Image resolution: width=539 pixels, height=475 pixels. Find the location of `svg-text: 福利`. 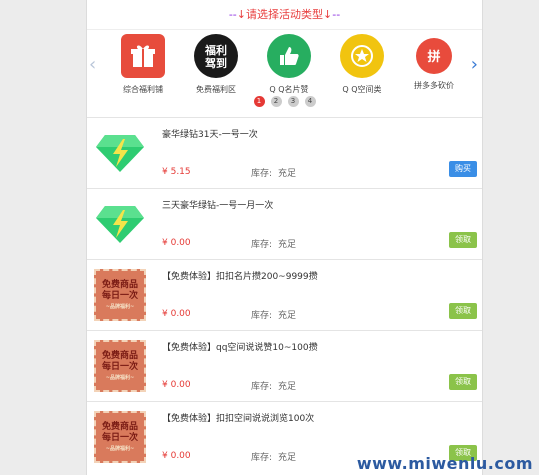

svg-text: 福利 is located at coordinates (215, 50).